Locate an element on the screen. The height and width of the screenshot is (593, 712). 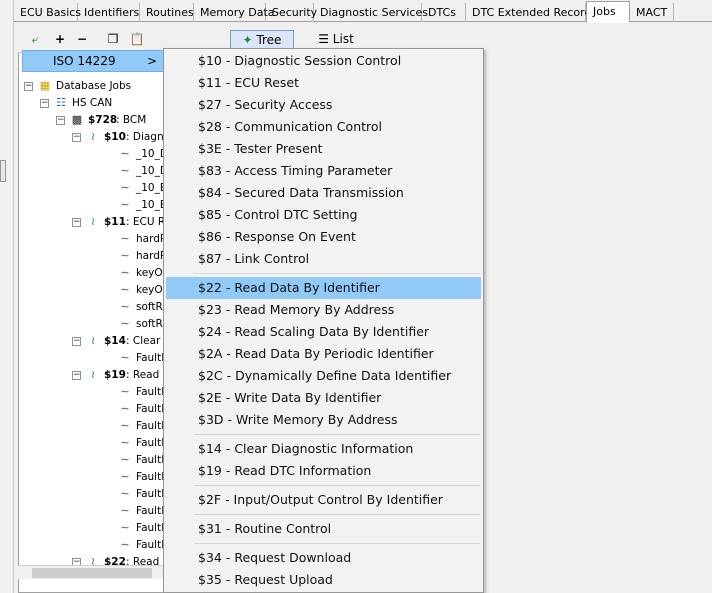
menu-item-85: $85 - Control DTC Setting is located at coordinates (323, 215).